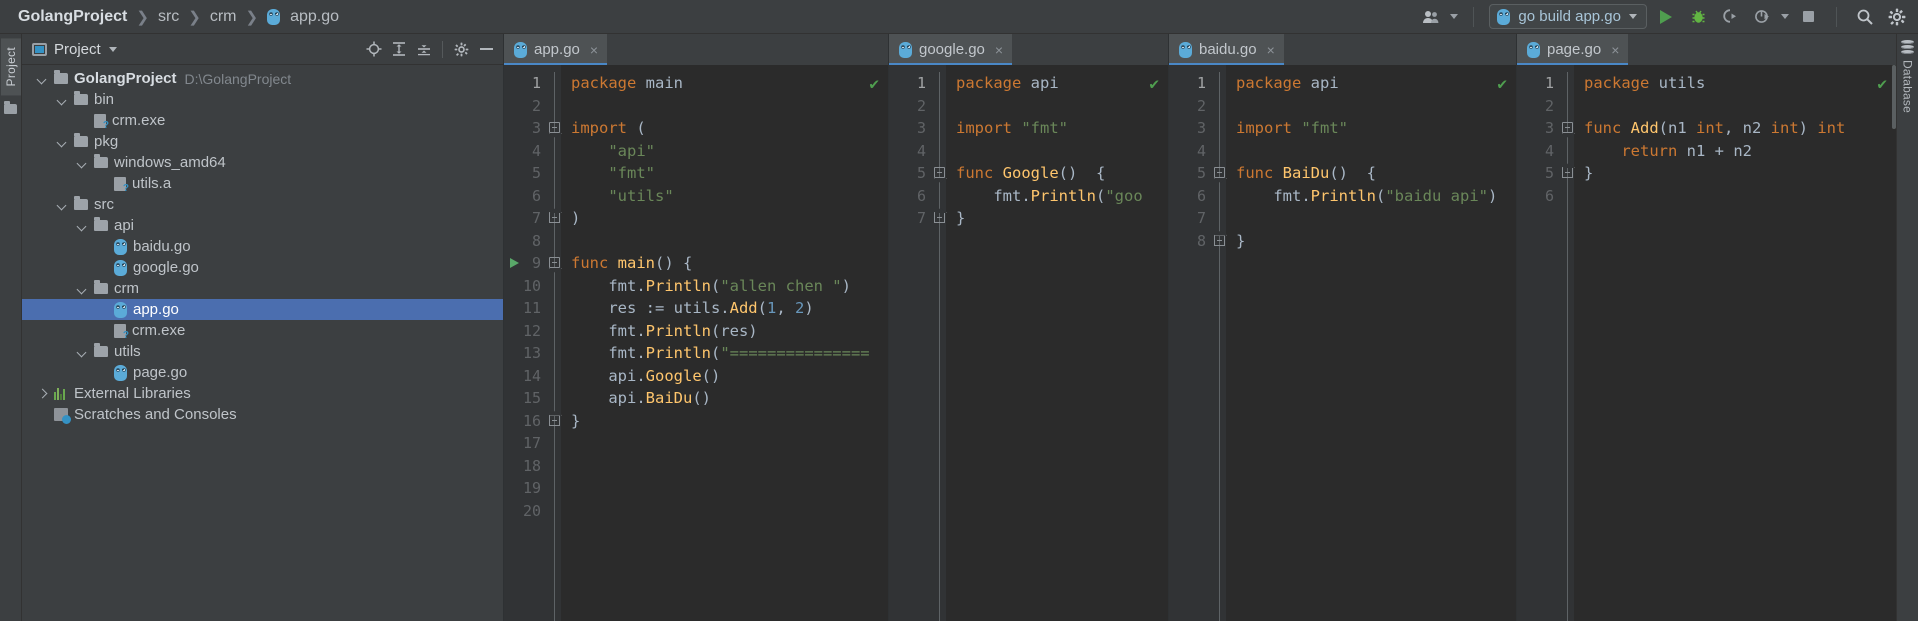 This screenshot has height=621, width=1918. Describe the element at coordinates (1376, 196) in the screenshot. I see `code-line: fmt.Println("baidu api")` at that location.